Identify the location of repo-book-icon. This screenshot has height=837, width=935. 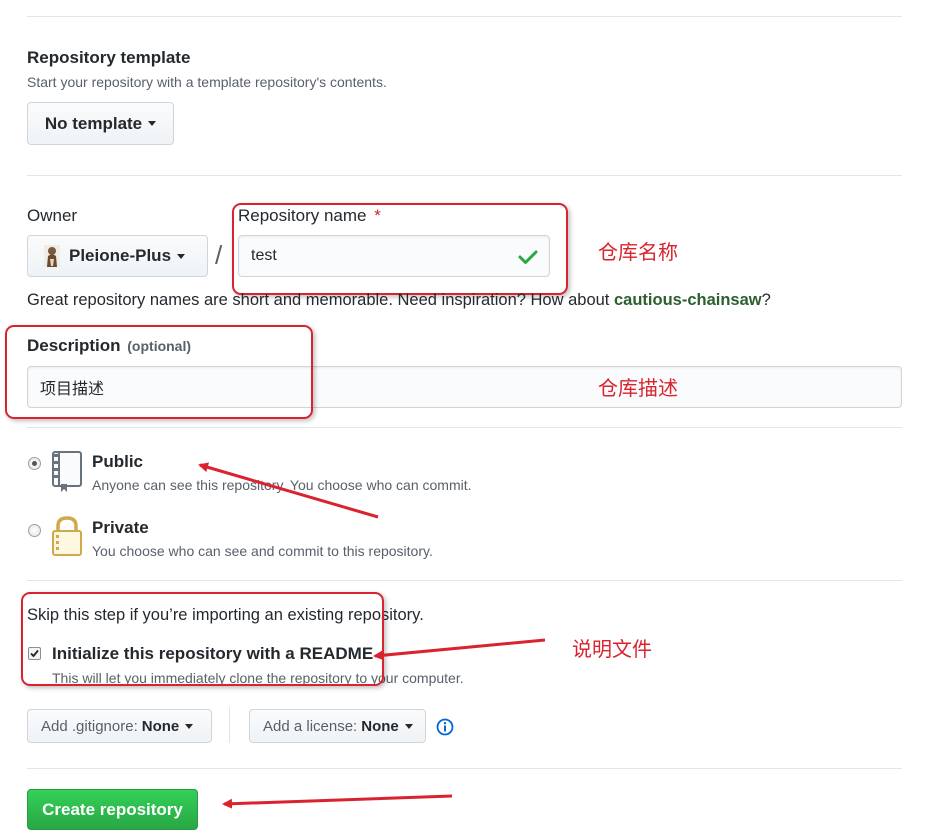
(67, 471).